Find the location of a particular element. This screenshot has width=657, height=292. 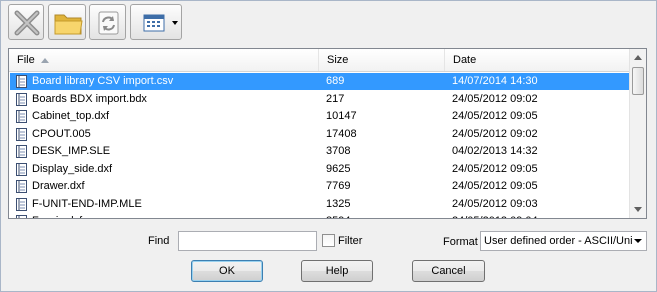

file-size: 9625 is located at coordinates (338, 169).